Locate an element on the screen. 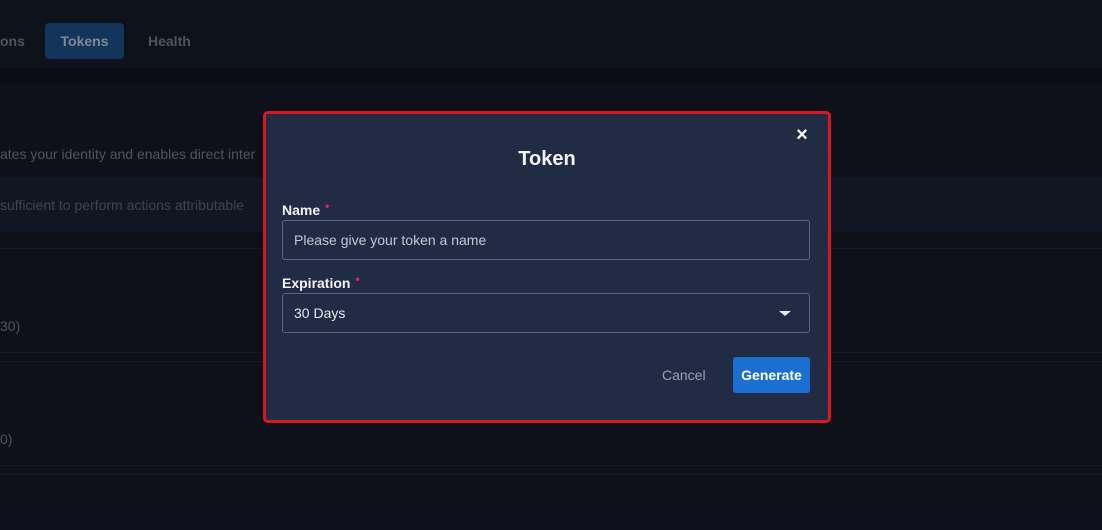  cancel-button: Cancel is located at coordinates (684, 375).